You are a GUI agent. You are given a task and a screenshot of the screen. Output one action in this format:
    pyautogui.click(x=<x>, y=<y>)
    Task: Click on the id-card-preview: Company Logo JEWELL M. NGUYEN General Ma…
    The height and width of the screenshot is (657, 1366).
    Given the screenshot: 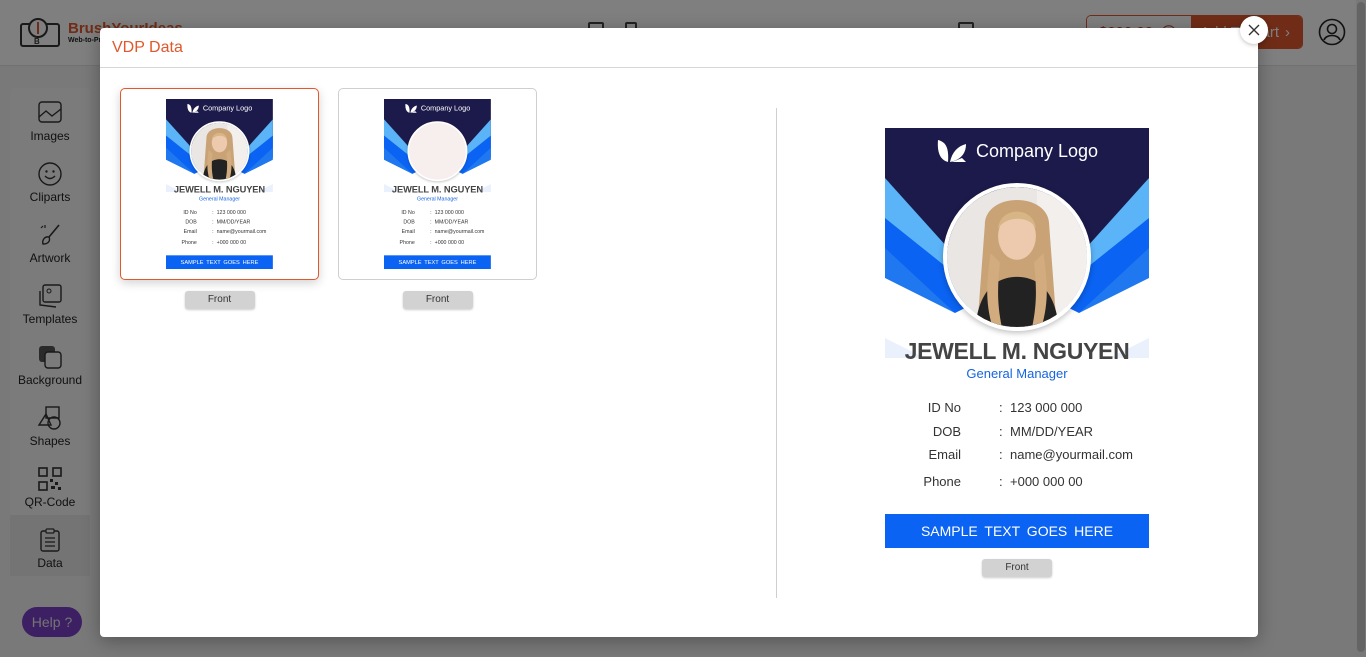 What is the action you would take?
    pyautogui.click(x=1017, y=338)
    